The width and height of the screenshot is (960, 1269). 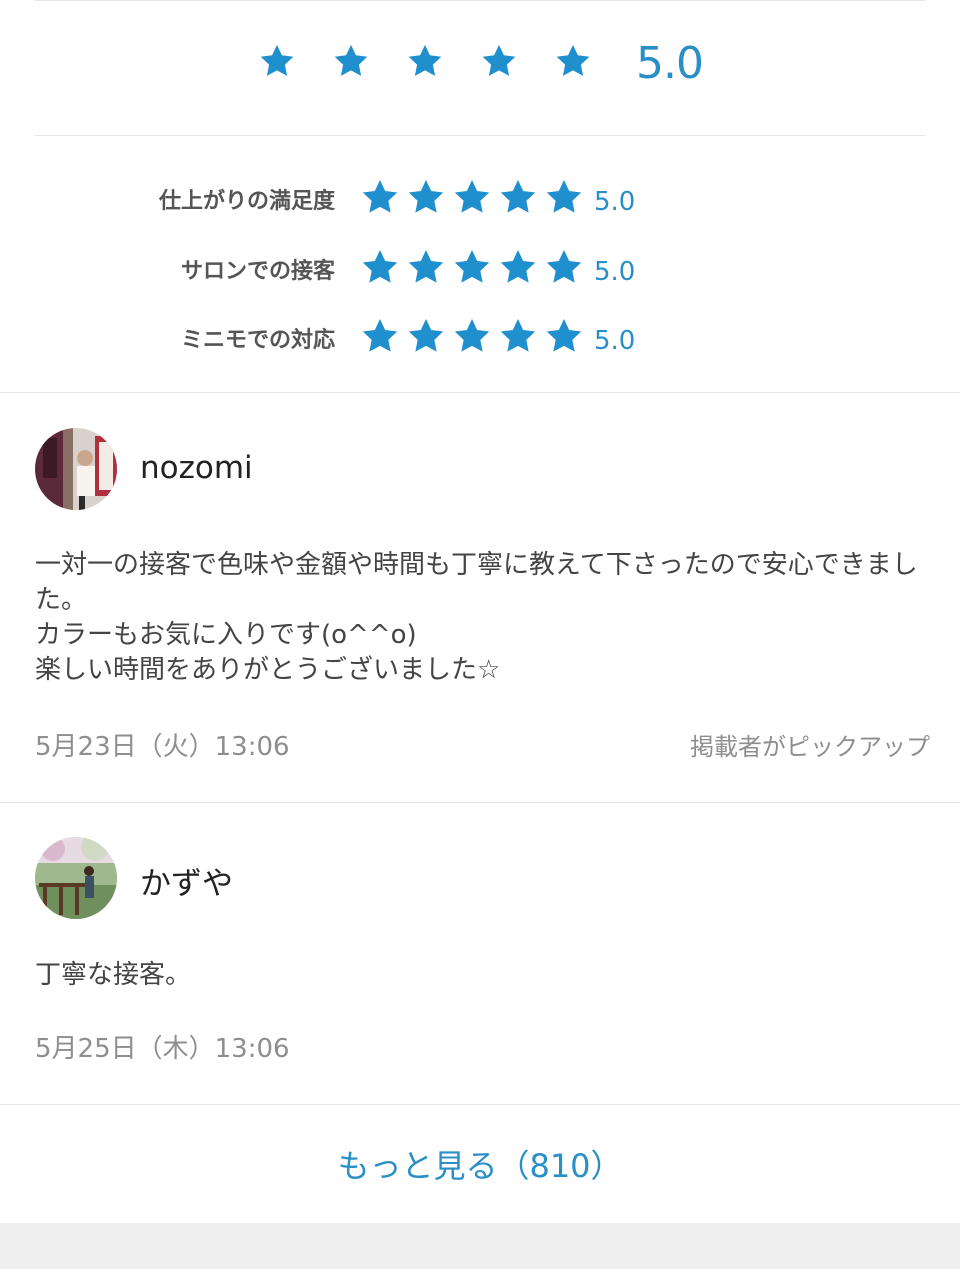 What do you see at coordinates (186, 880) in the screenshot?
I see `review-username: かずや` at bounding box center [186, 880].